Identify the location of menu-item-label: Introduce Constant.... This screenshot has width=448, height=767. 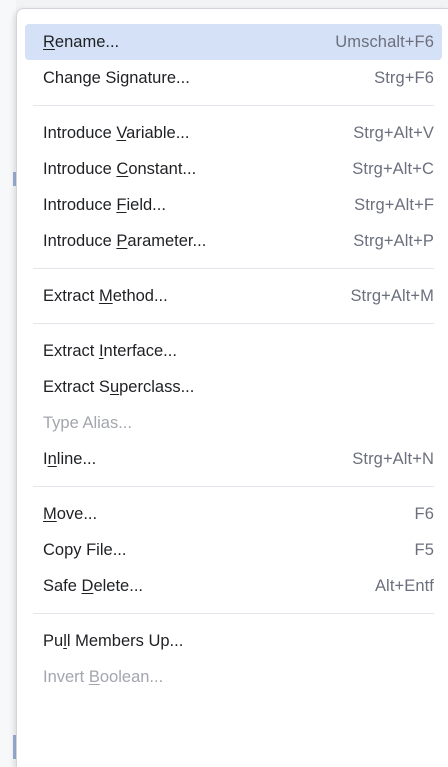
(120, 168).